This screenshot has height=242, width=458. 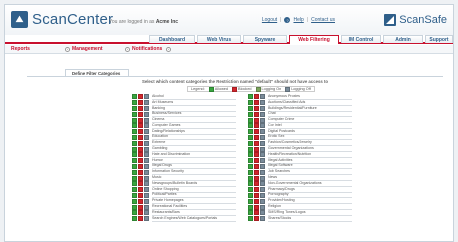 What do you see at coordinates (269, 20) in the screenshot?
I see `logout-link: Logout` at bounding box center [269, 20].